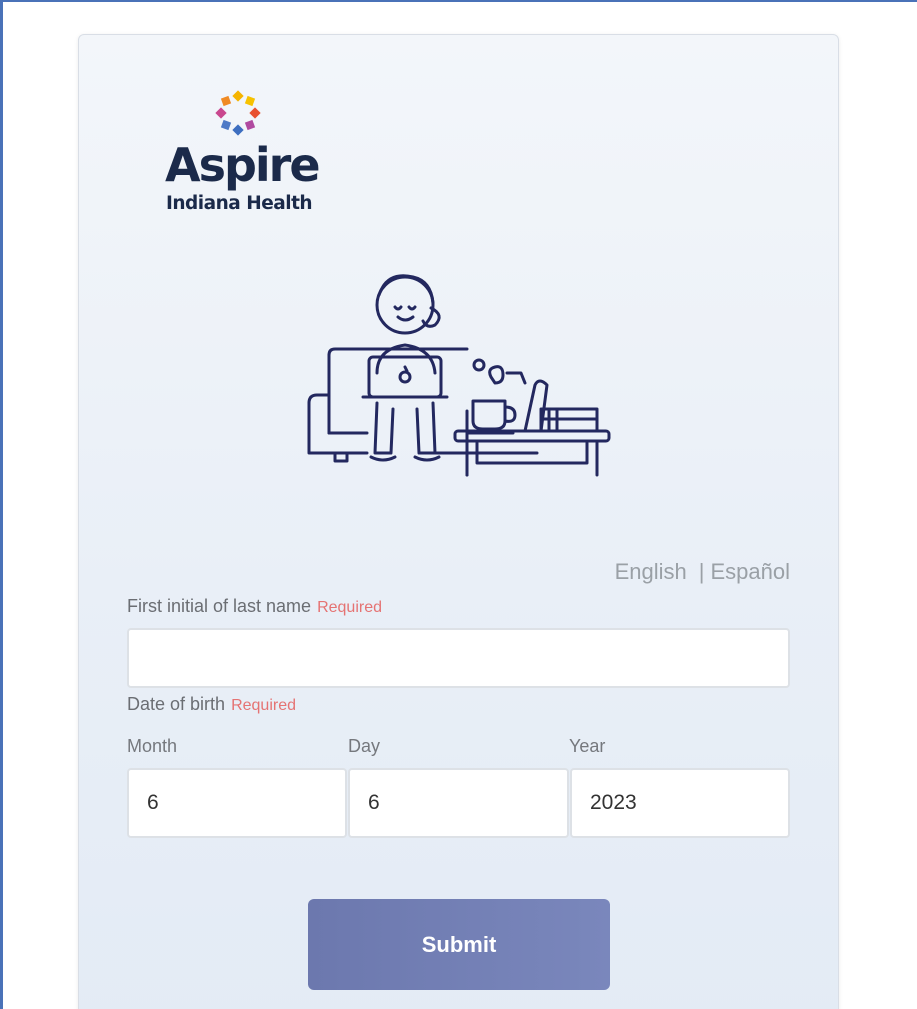  I want to click on last-initial-input, so click(458, 658).